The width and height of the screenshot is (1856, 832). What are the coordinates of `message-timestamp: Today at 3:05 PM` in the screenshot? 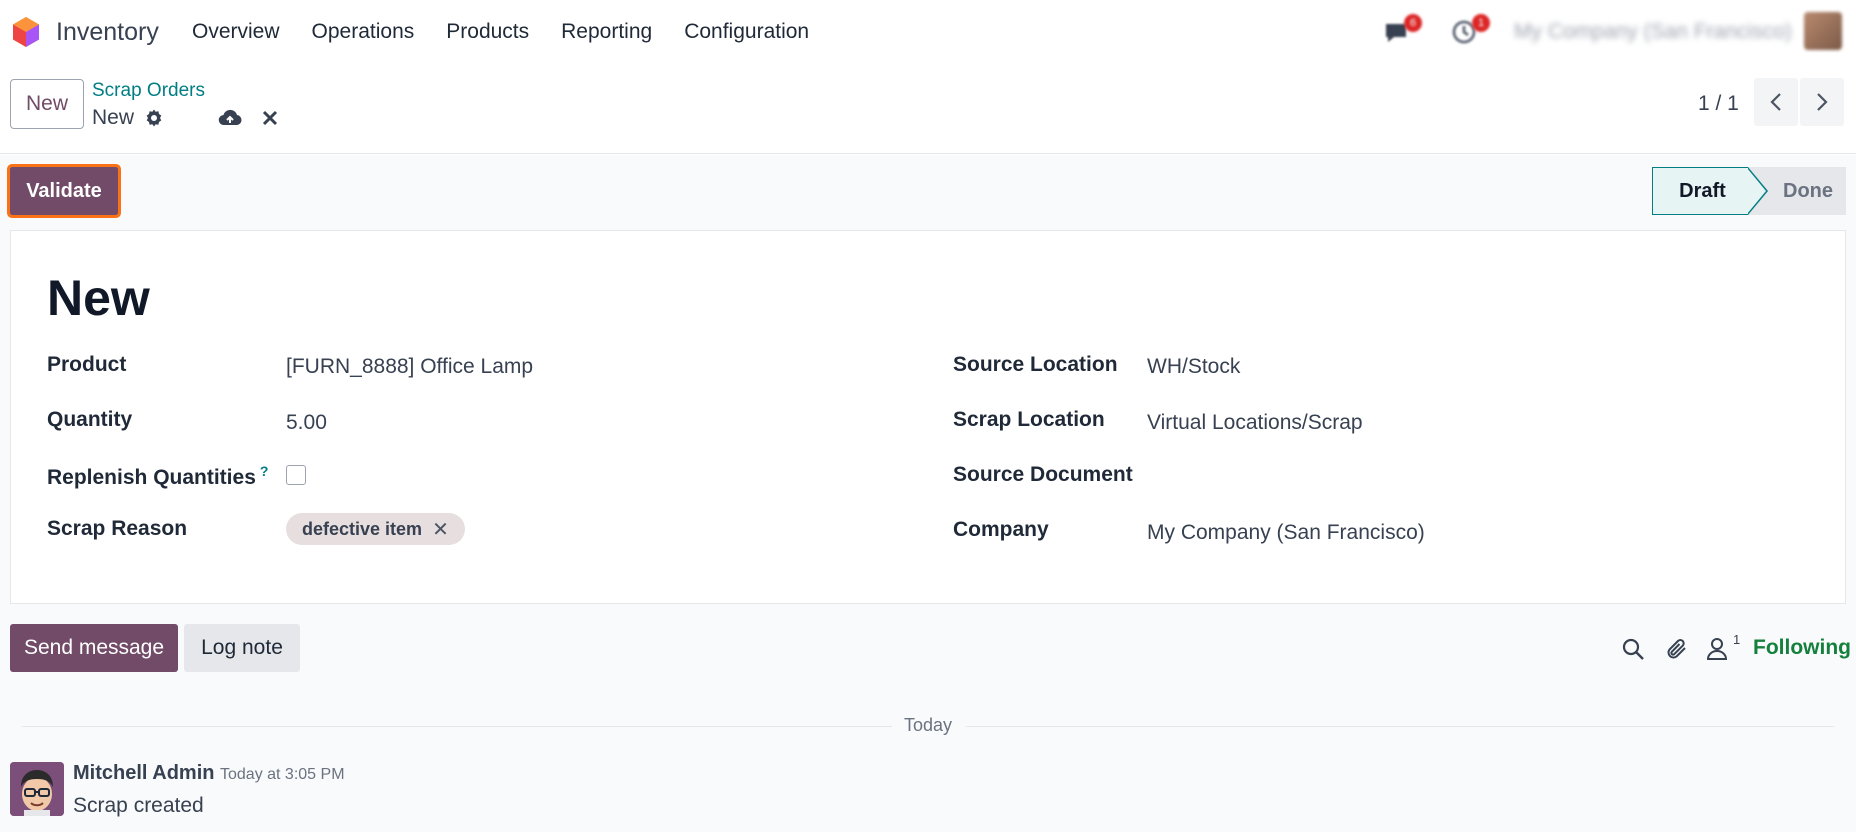 It's located at (282, 774).